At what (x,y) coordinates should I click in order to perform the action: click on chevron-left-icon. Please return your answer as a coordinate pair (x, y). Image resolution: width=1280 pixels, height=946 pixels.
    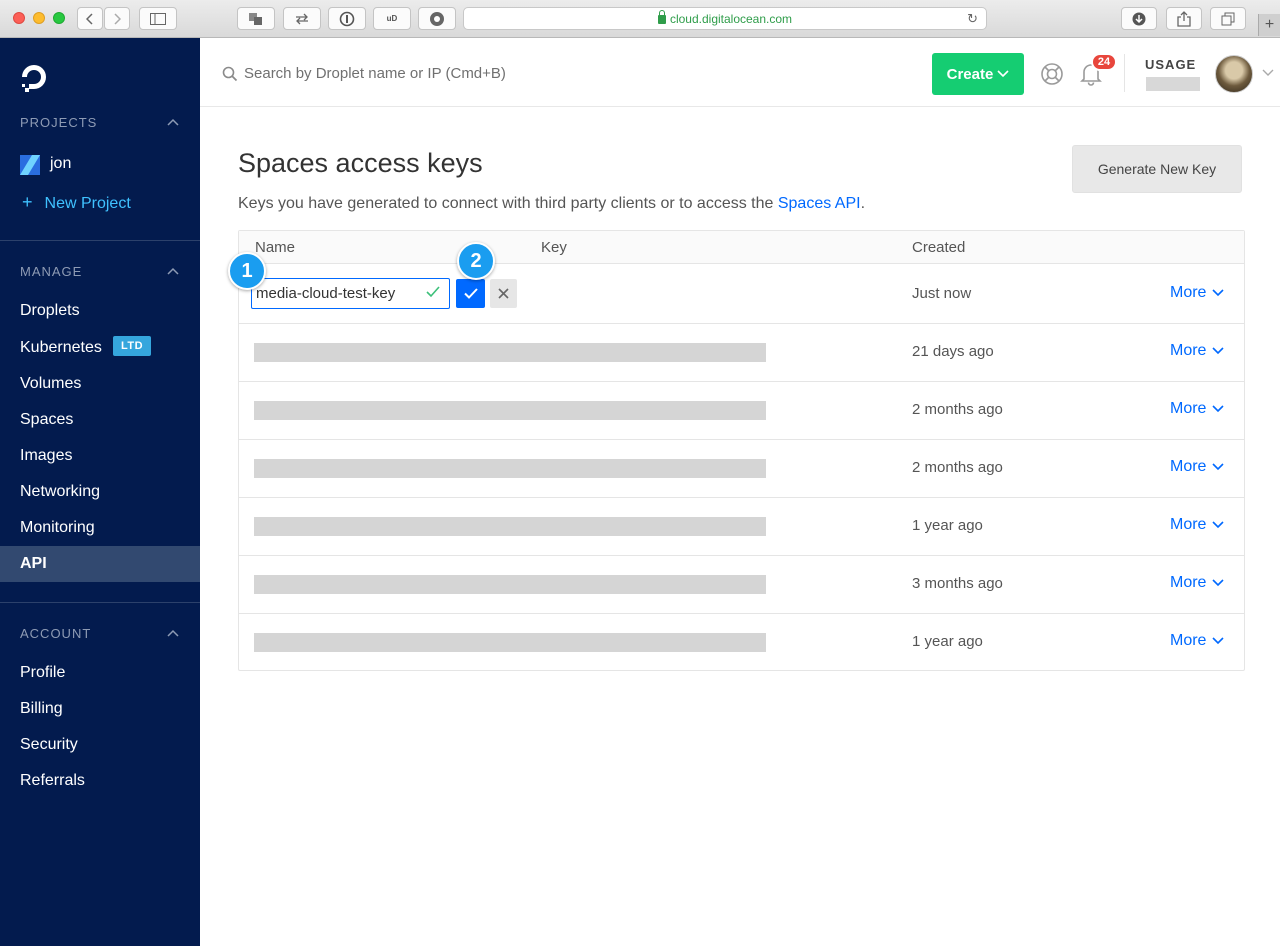
    Looking at the image, I should click on (89, 18).